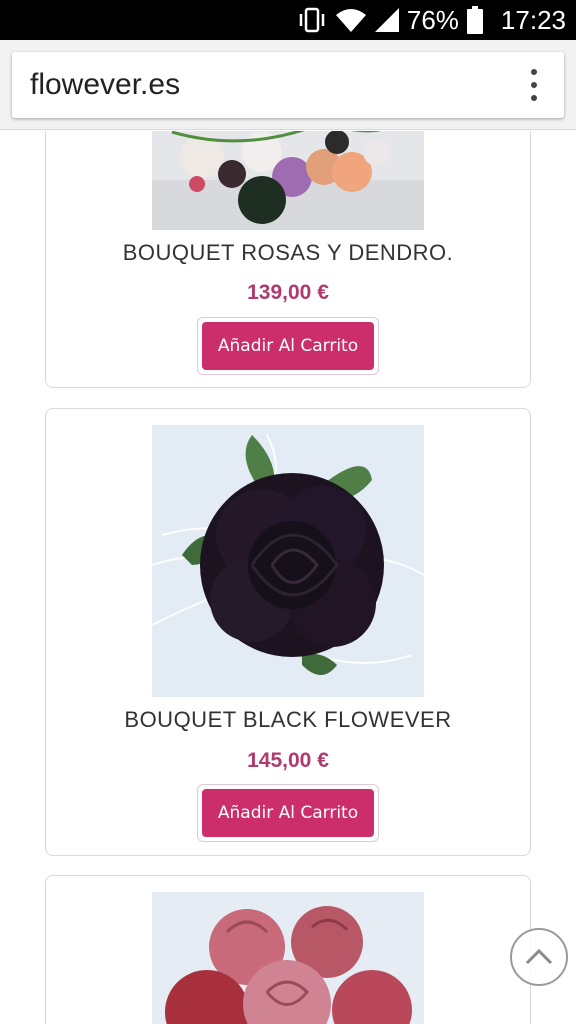  I want to click on overflow-menu-icon, so click(534, 85).